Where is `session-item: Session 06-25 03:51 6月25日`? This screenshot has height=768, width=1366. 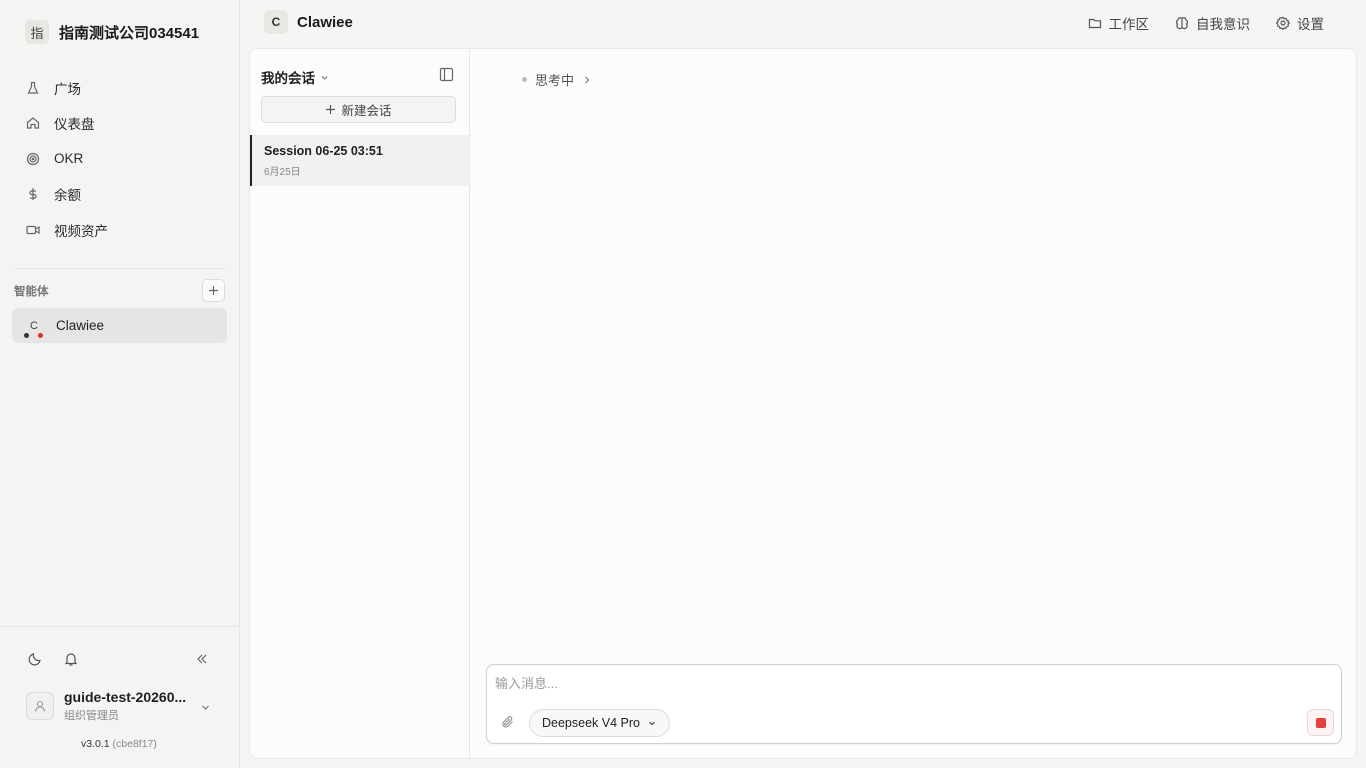
session-item: Session 06-25 03:51 6月25日 is located at coordinates (359, 160).